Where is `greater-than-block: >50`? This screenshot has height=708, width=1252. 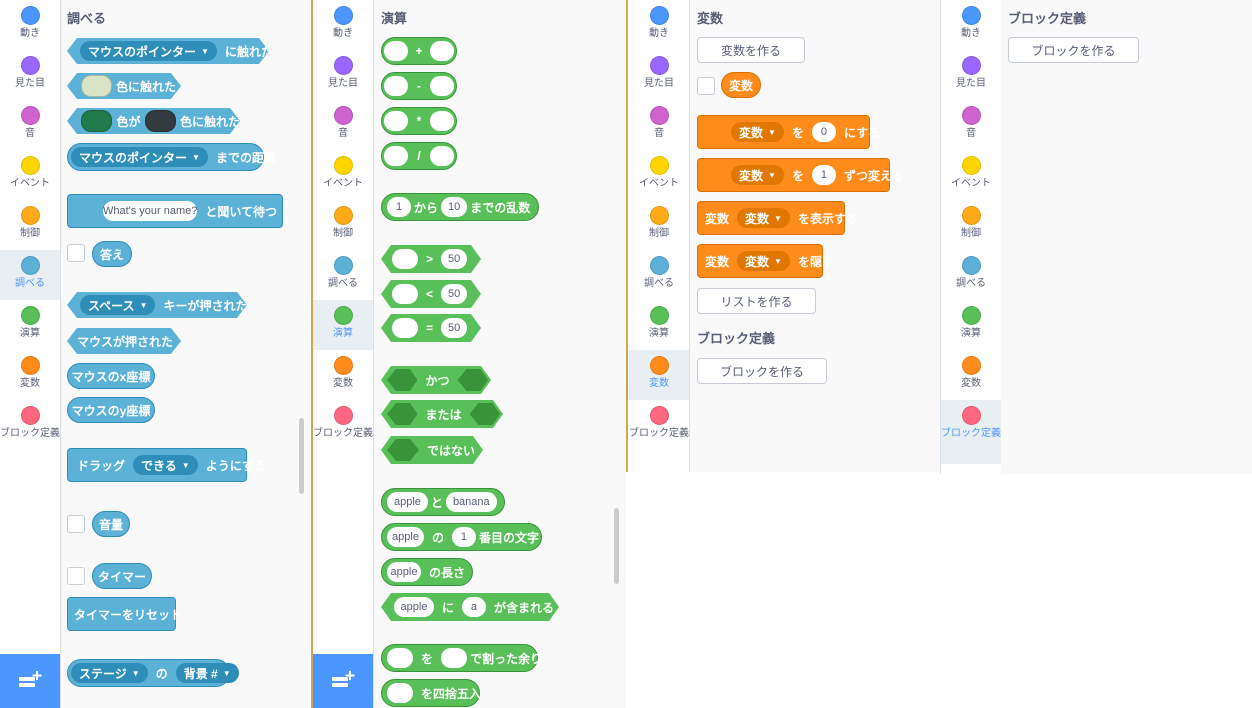 greater-than-block: >50 is located at coordinates (431, 259).